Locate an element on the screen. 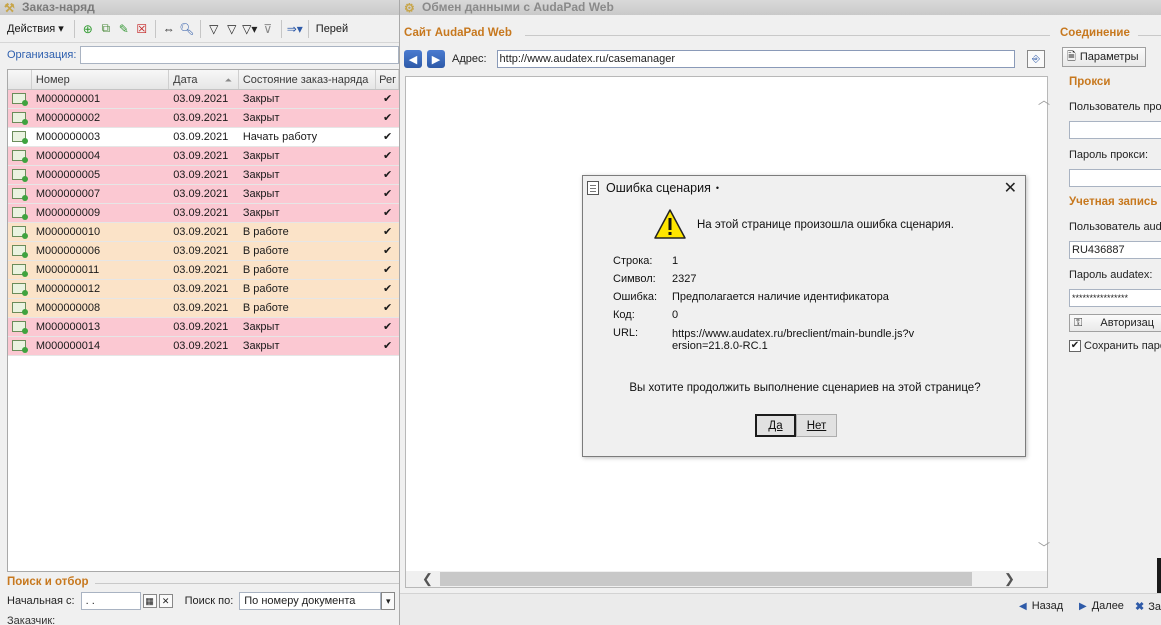  export-icon: ⇒▾ is located at coordinates (295, 29).